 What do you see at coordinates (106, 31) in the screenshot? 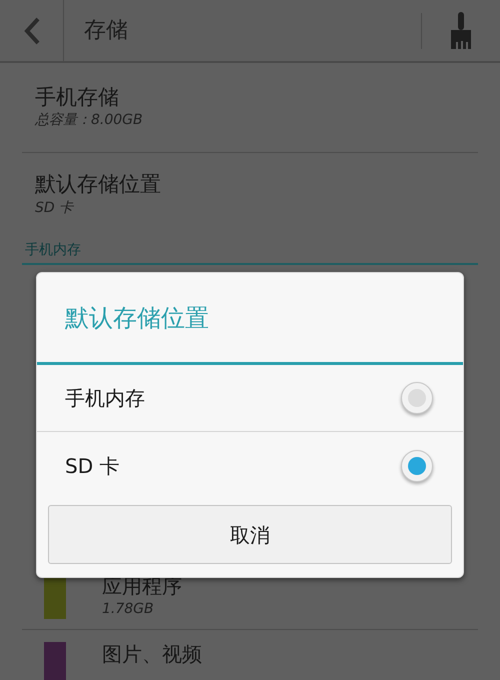
I see `toolbar-title: 存储` at bounding box center [106, 31].